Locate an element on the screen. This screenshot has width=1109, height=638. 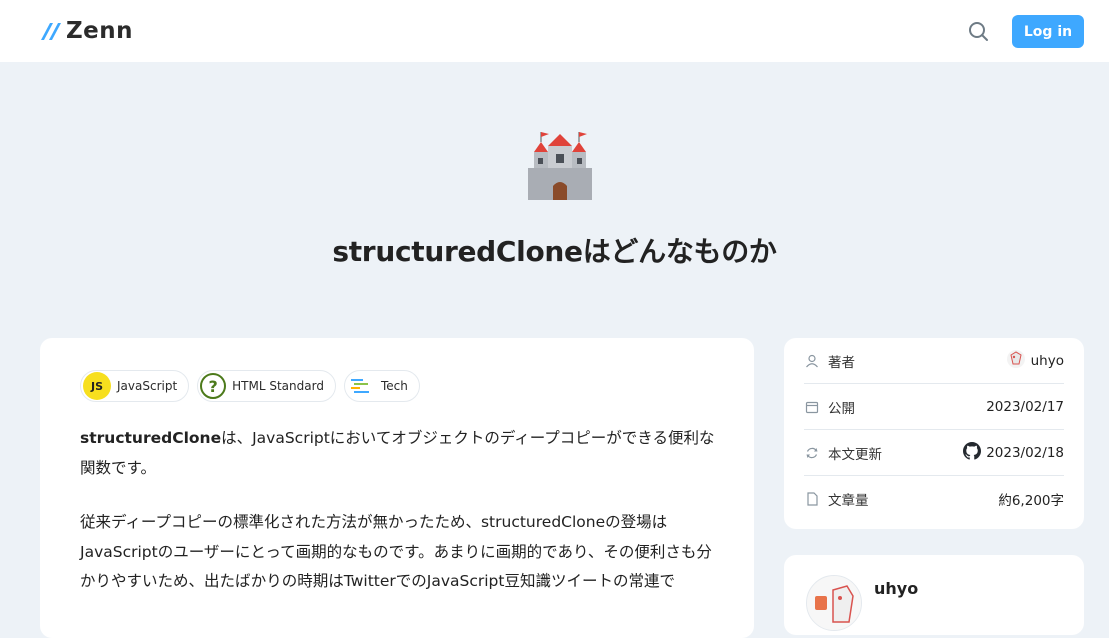
search-icon is located at coordinates (979, 32).